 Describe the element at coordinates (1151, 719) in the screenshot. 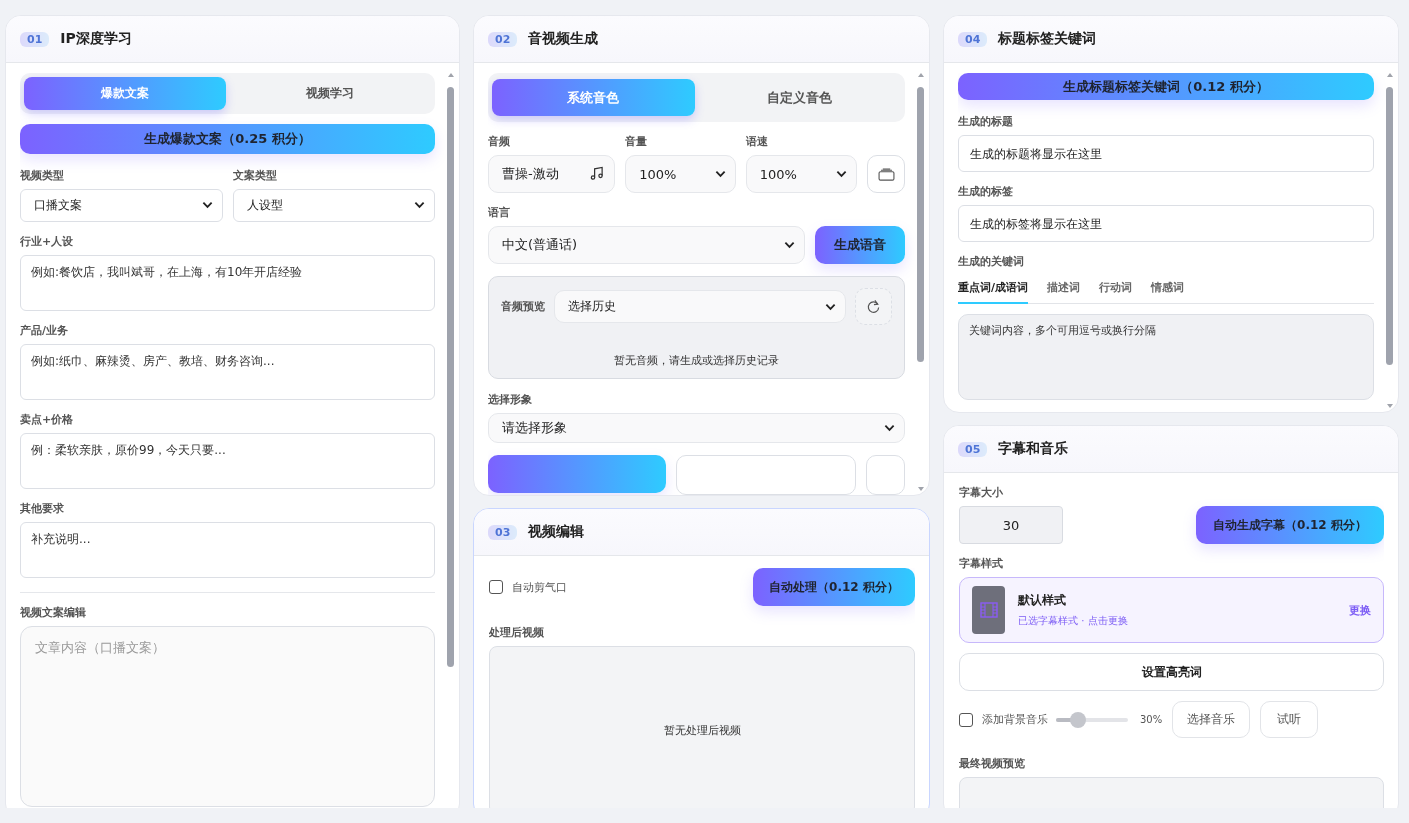

I see `volume-reading: 30%` at that location.